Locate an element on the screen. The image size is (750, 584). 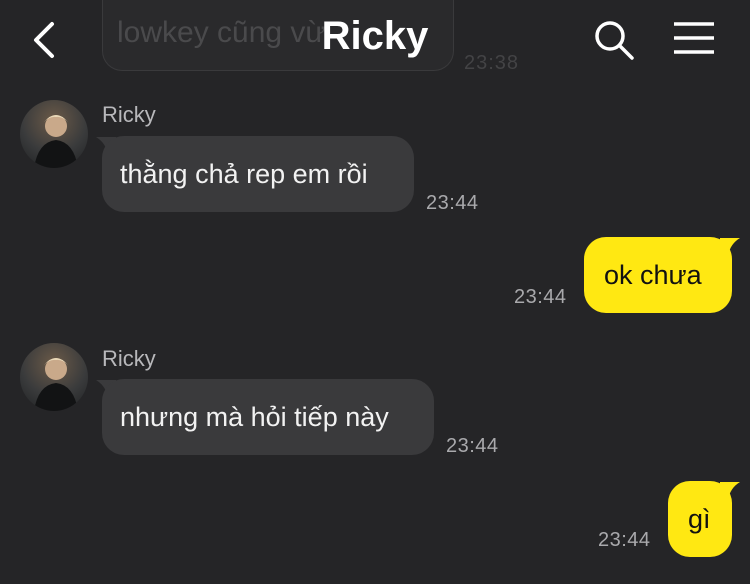
menu-button is located at coordinates (694, 39).